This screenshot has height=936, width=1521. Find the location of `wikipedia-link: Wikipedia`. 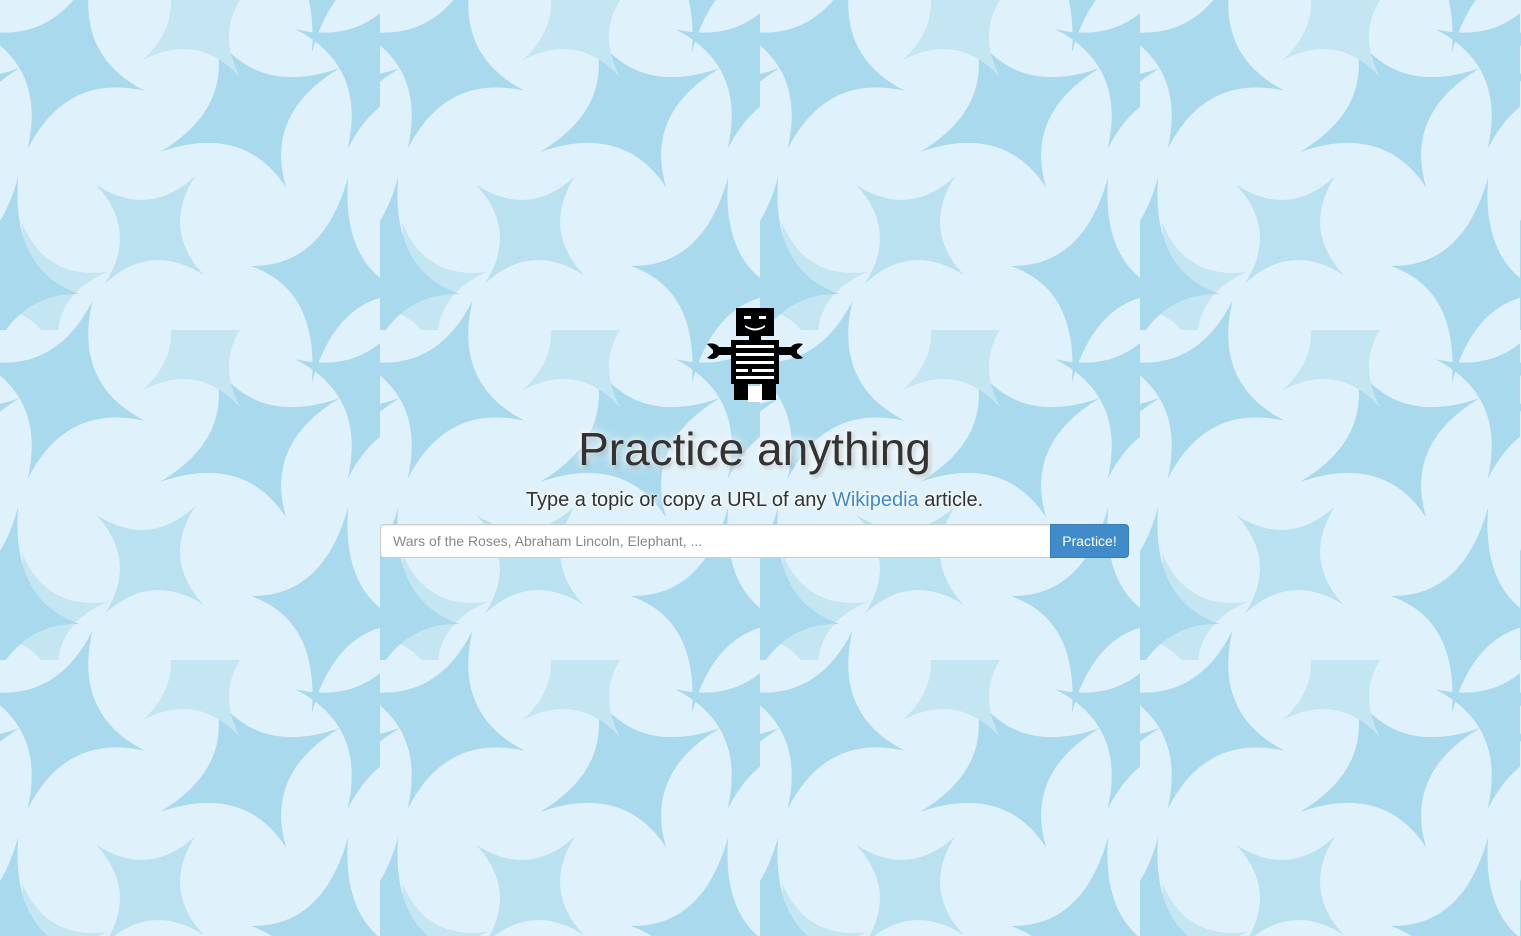

wikipedia-link: Wikipedia is located at coordinates (875, 500).